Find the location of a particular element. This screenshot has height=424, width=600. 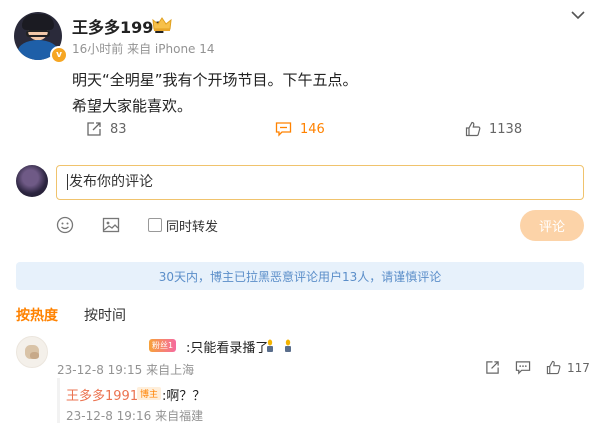

comment-button: 146 is located at coordinates (300, 129).